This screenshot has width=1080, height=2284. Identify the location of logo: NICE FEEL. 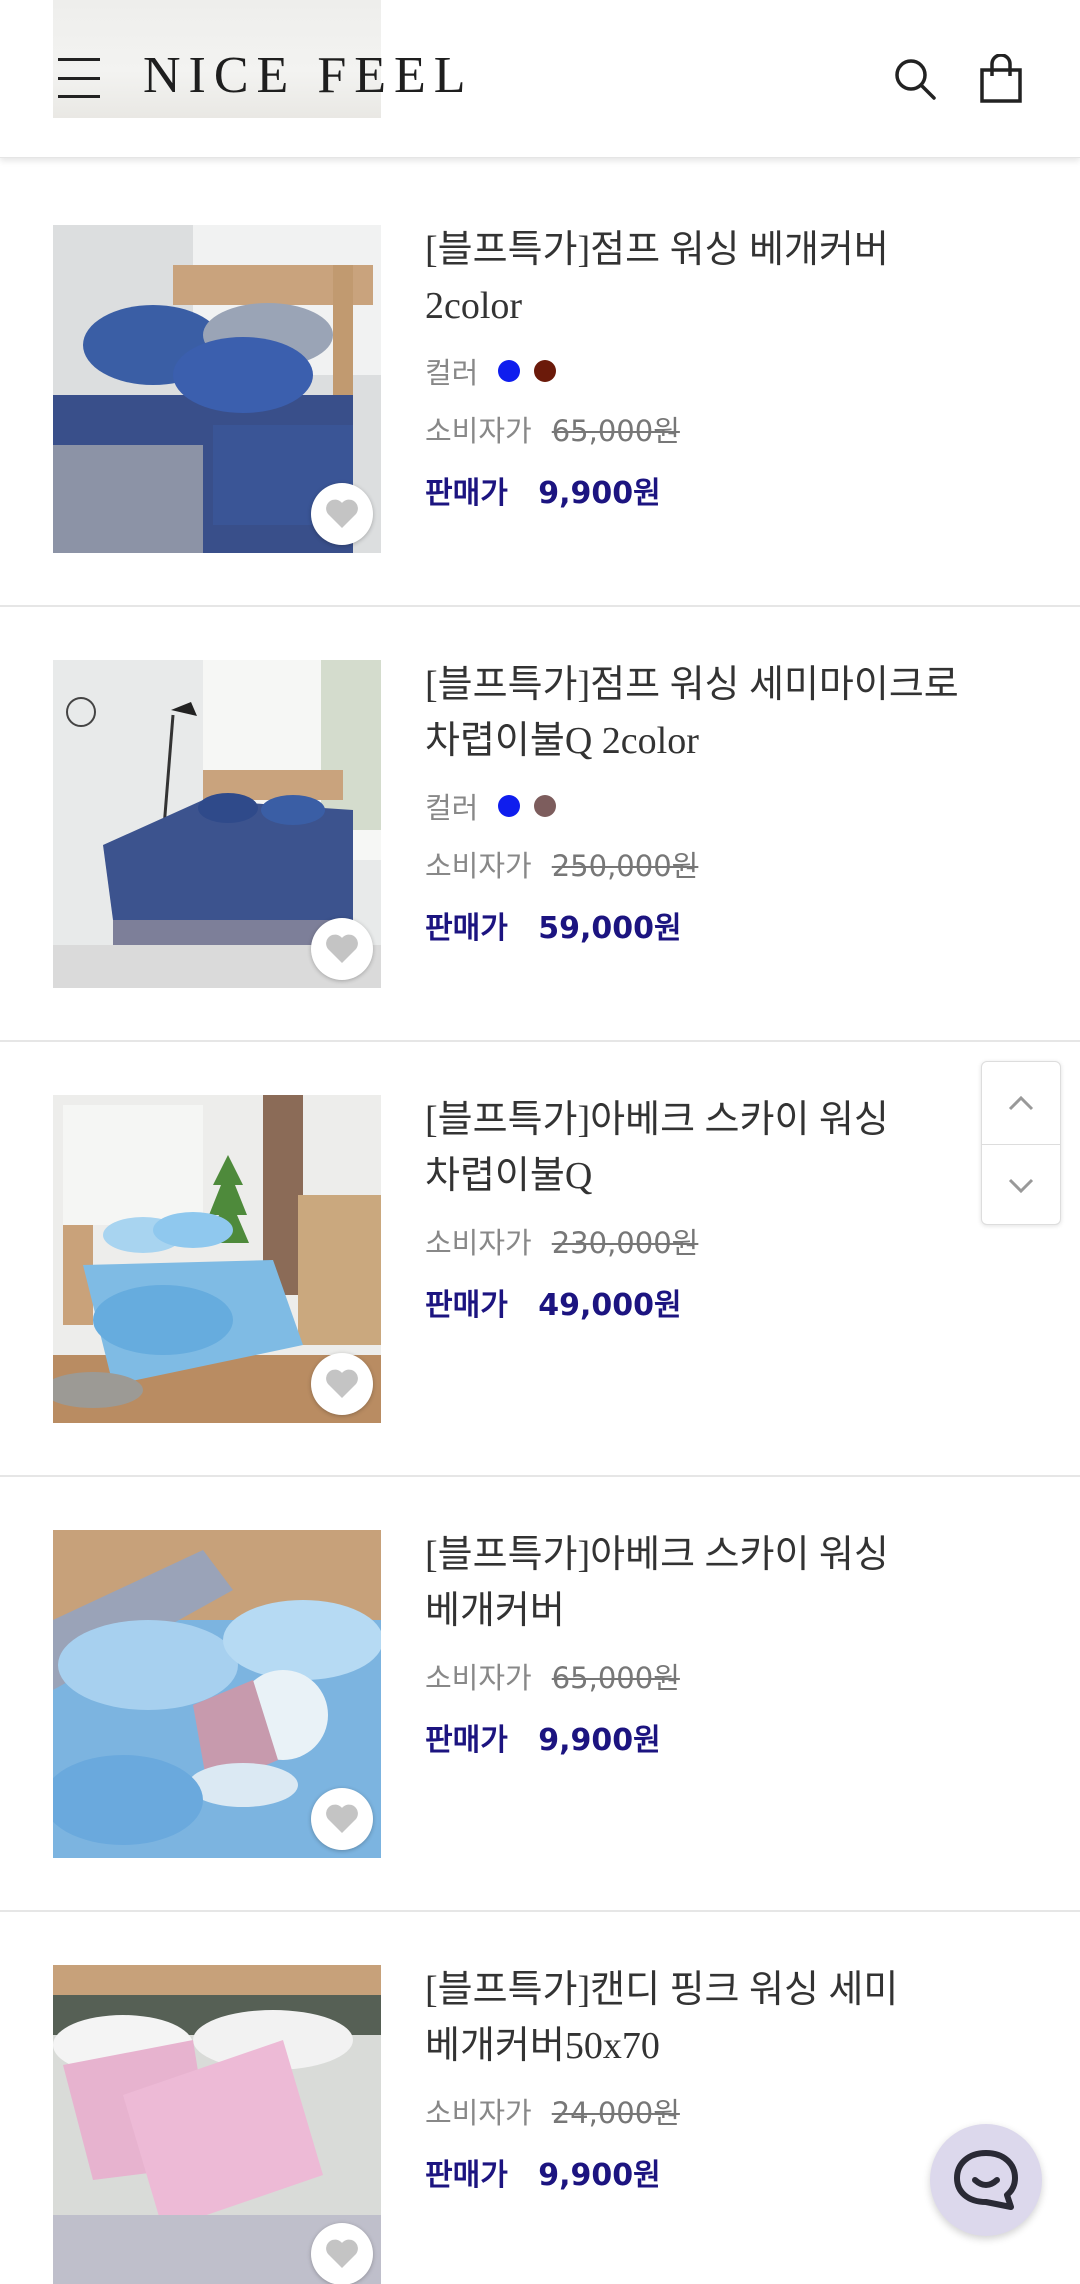
(308, 75).